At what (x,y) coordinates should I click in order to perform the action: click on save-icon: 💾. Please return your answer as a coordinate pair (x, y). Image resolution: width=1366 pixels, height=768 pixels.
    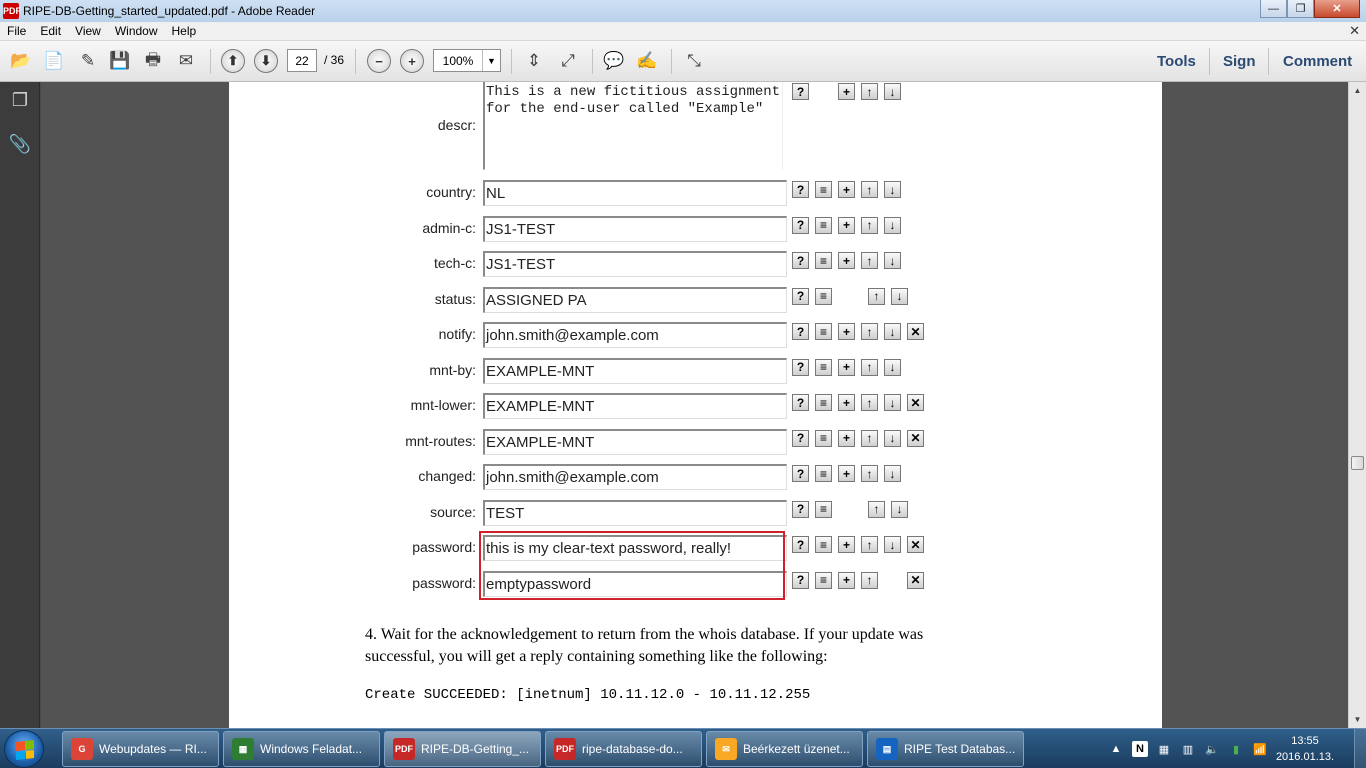
    Looking at the image, I should click on (120, 61).